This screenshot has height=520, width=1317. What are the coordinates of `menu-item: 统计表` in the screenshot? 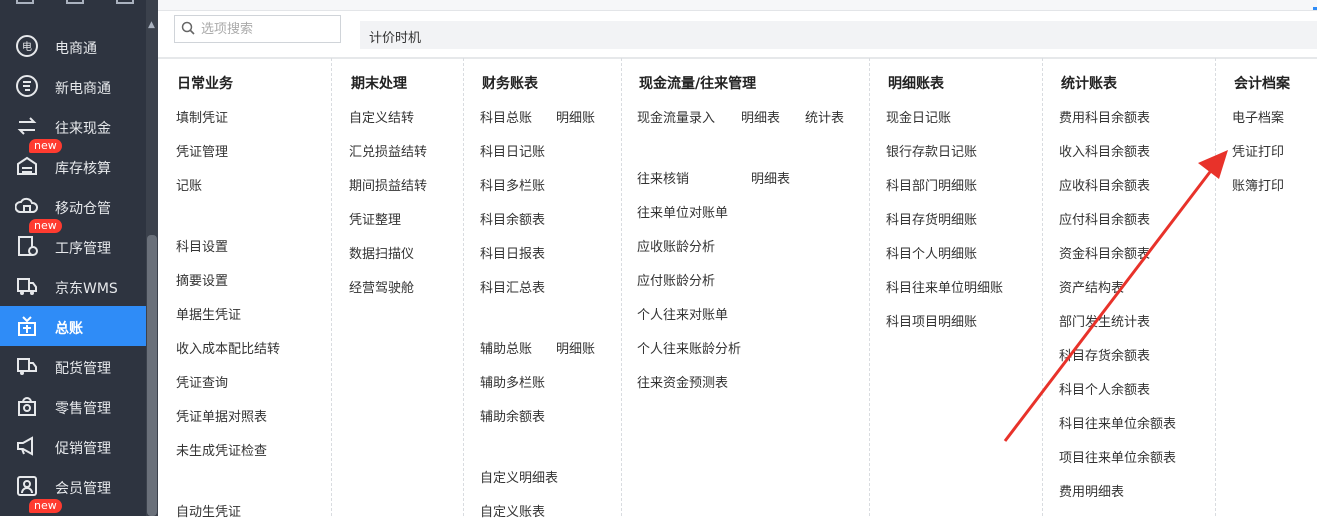 It's located at (824, 116).